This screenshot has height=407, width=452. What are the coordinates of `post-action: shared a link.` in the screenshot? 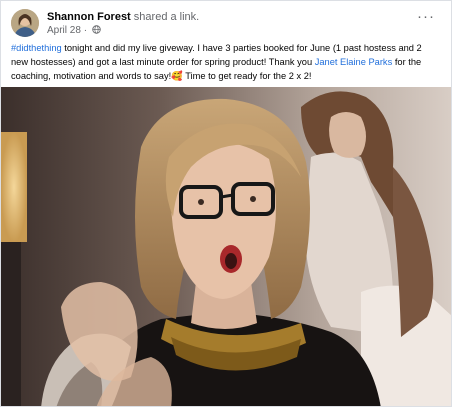 It's located at (166, 17).